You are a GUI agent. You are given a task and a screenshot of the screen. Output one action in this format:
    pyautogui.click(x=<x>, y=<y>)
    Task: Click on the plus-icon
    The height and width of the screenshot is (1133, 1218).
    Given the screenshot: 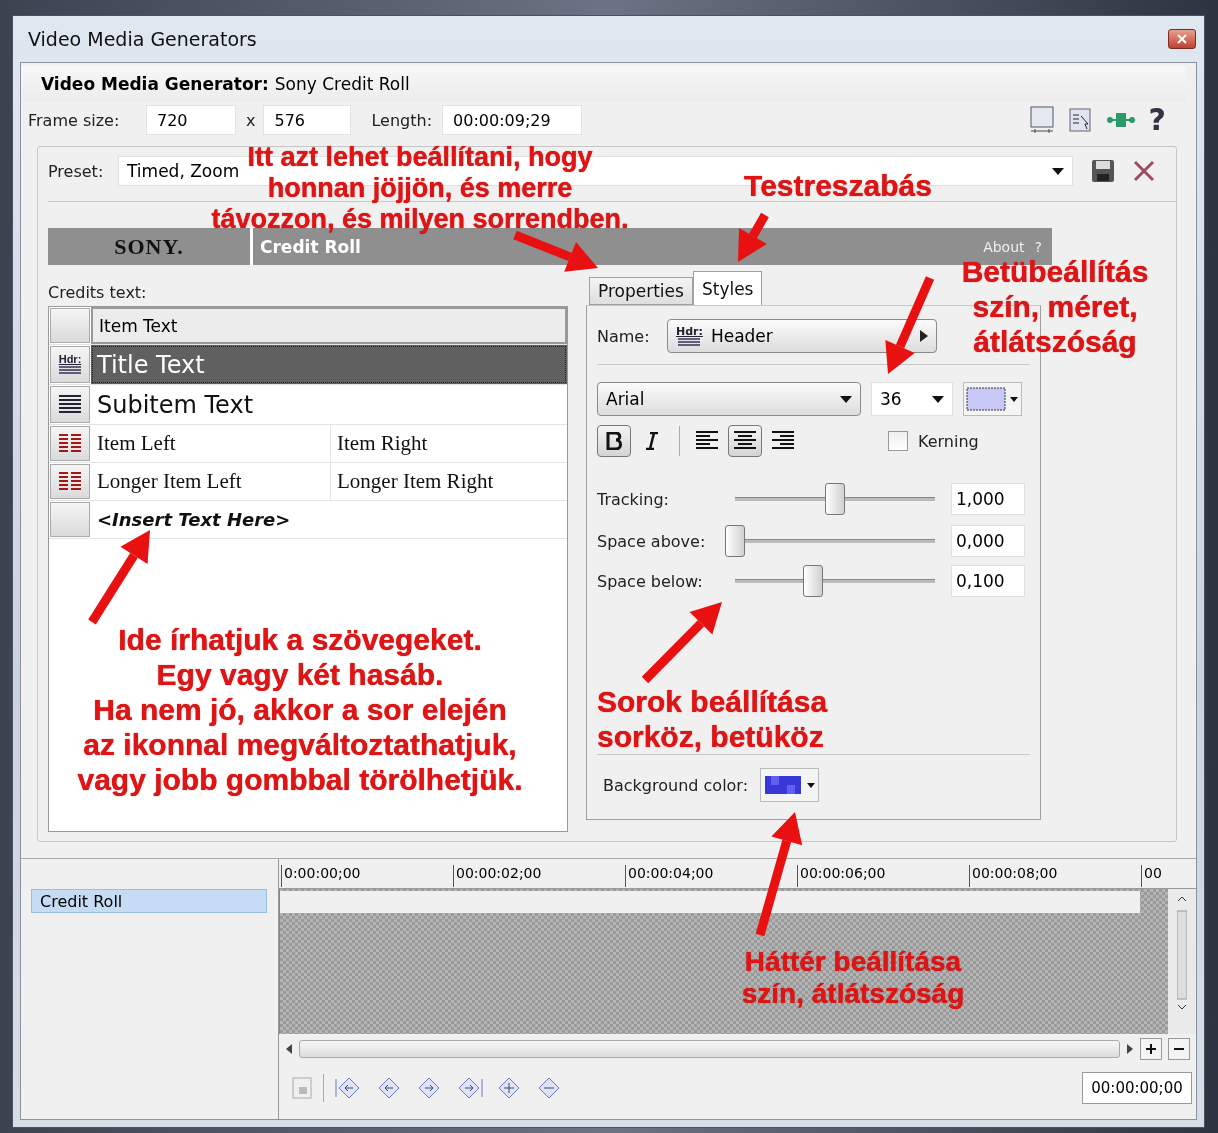 What is the action you would take?
    pyautogui.click(x=1151, y=1049)
    